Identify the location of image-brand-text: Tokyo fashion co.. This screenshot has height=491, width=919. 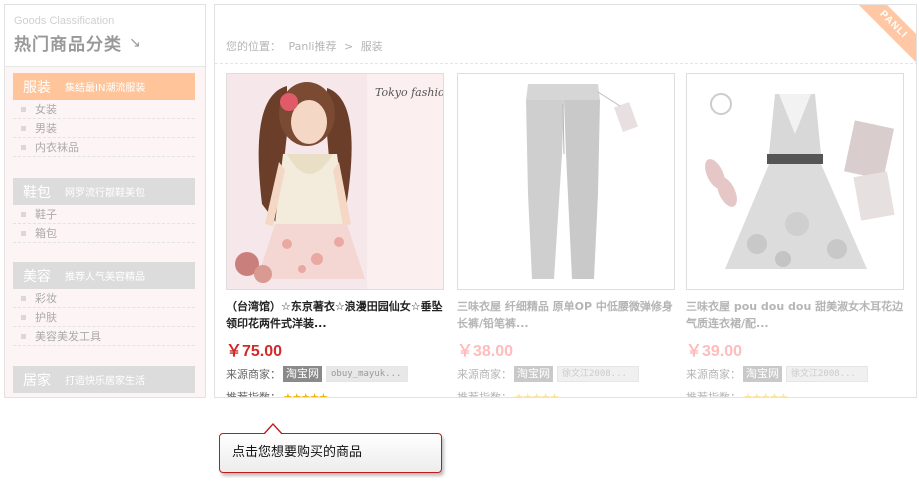
(409, 92).